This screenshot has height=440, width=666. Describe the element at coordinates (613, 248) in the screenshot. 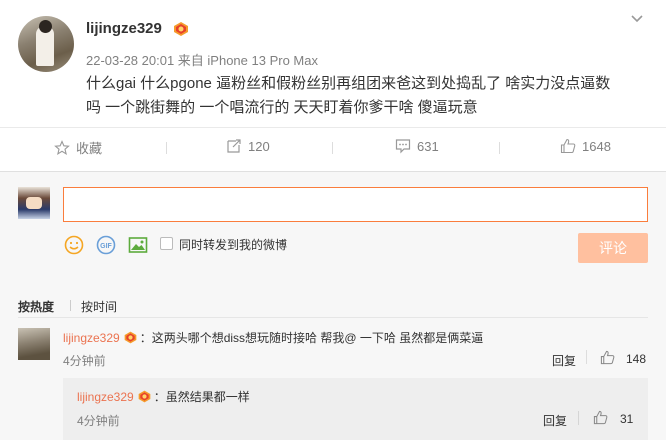

I see `submit-comment-button: 评论` at that location.